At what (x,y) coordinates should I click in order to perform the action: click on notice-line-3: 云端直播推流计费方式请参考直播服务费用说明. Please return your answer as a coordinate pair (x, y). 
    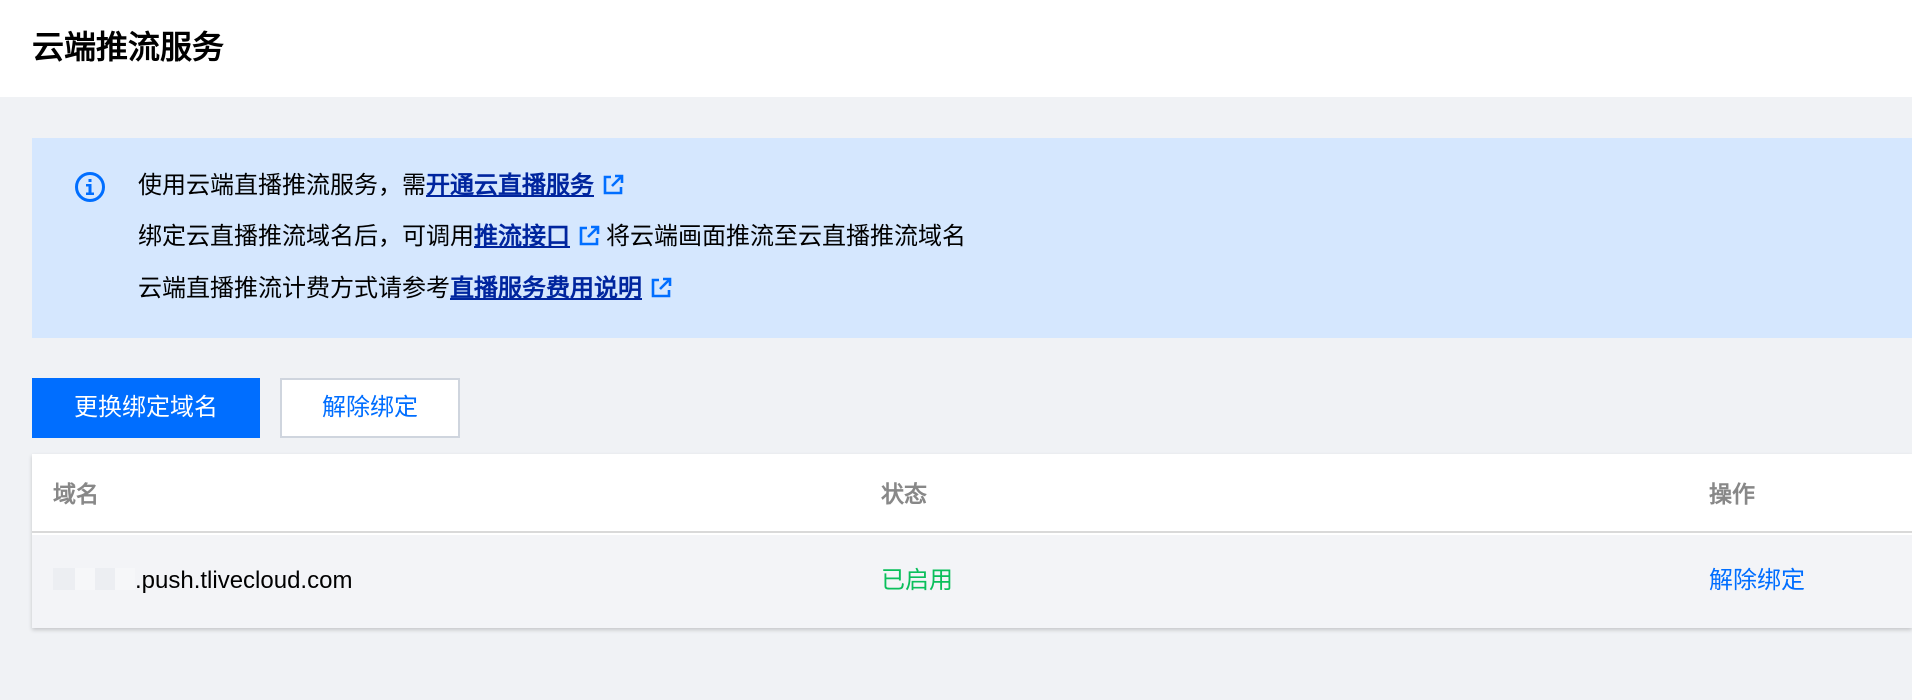
    Looking at the image, I should click on (405, 289).